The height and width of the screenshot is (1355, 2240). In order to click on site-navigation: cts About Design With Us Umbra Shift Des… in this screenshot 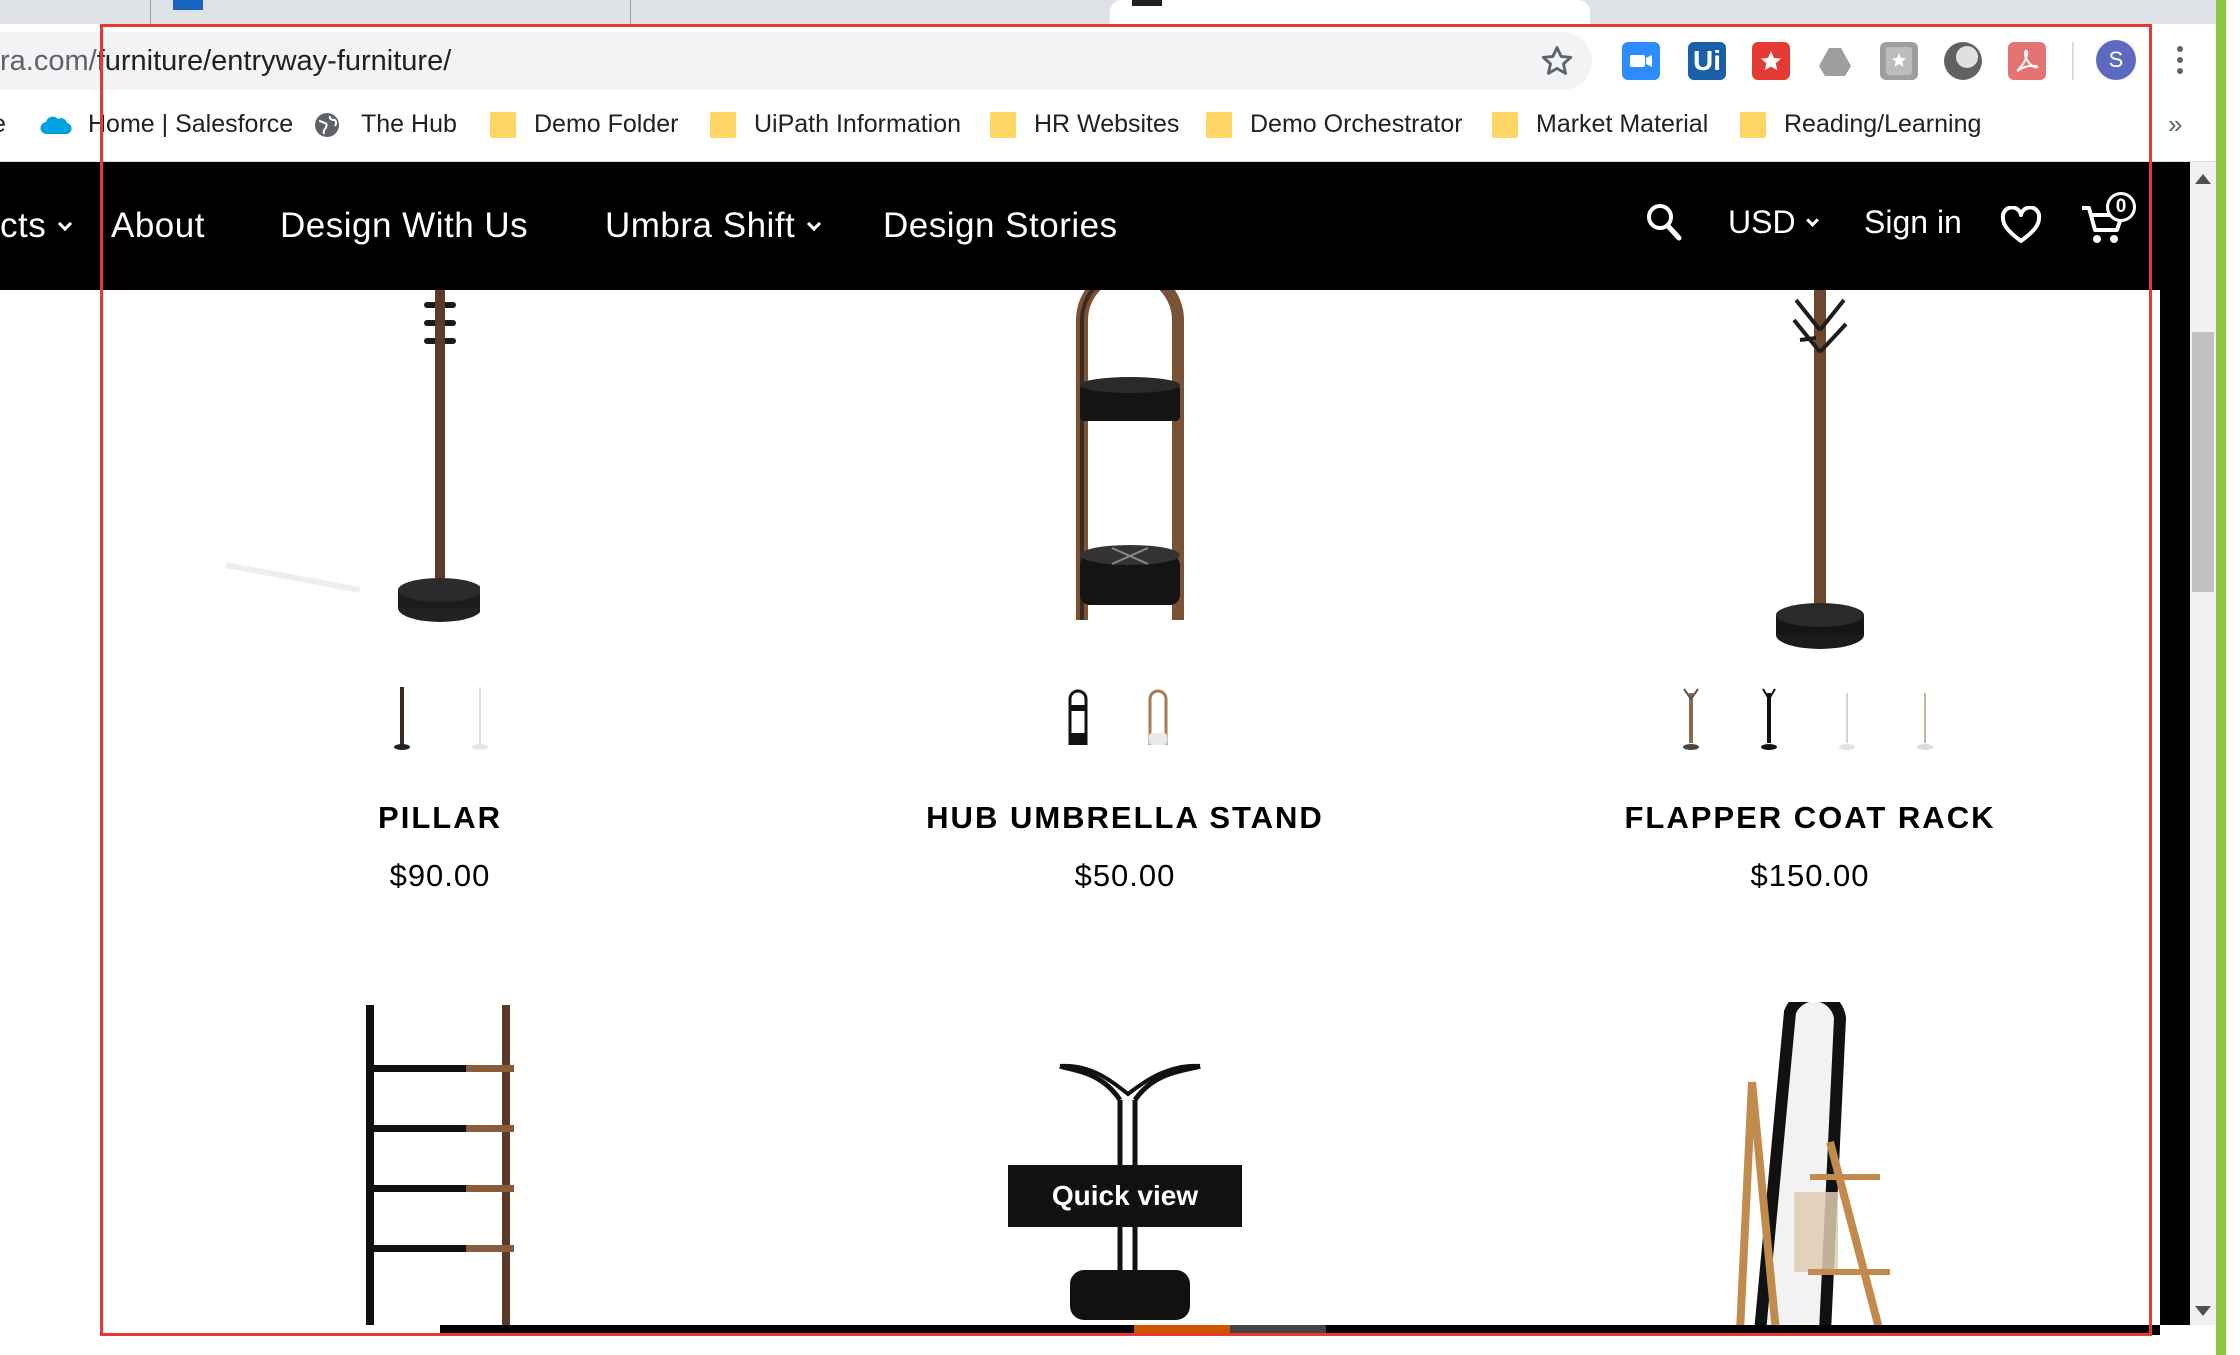, I will do `click(1080, 226)`.